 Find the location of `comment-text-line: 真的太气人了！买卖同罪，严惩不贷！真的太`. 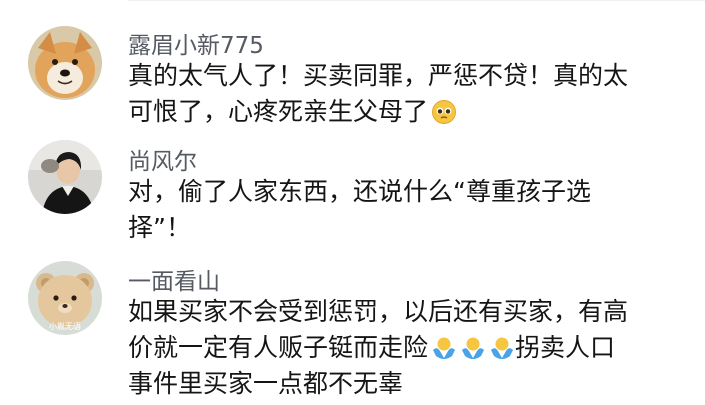

comment-text-line: 真的太气人了！买卖同罪，严惩不贷！真的太 is located at coordinates (378, 75).